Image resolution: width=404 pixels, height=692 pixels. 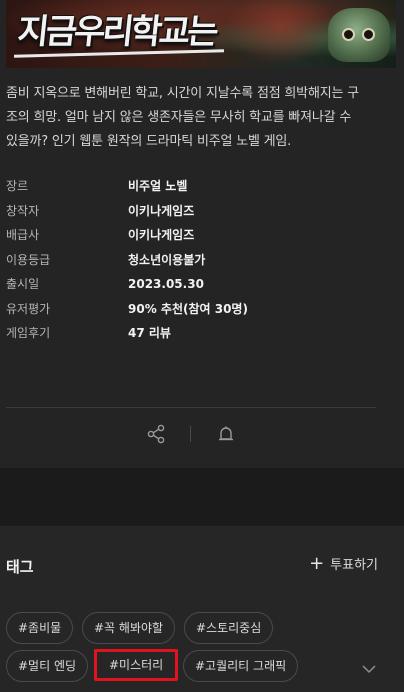 I want to click on vote-button: + 투표하기, so click(x=343, y=563).